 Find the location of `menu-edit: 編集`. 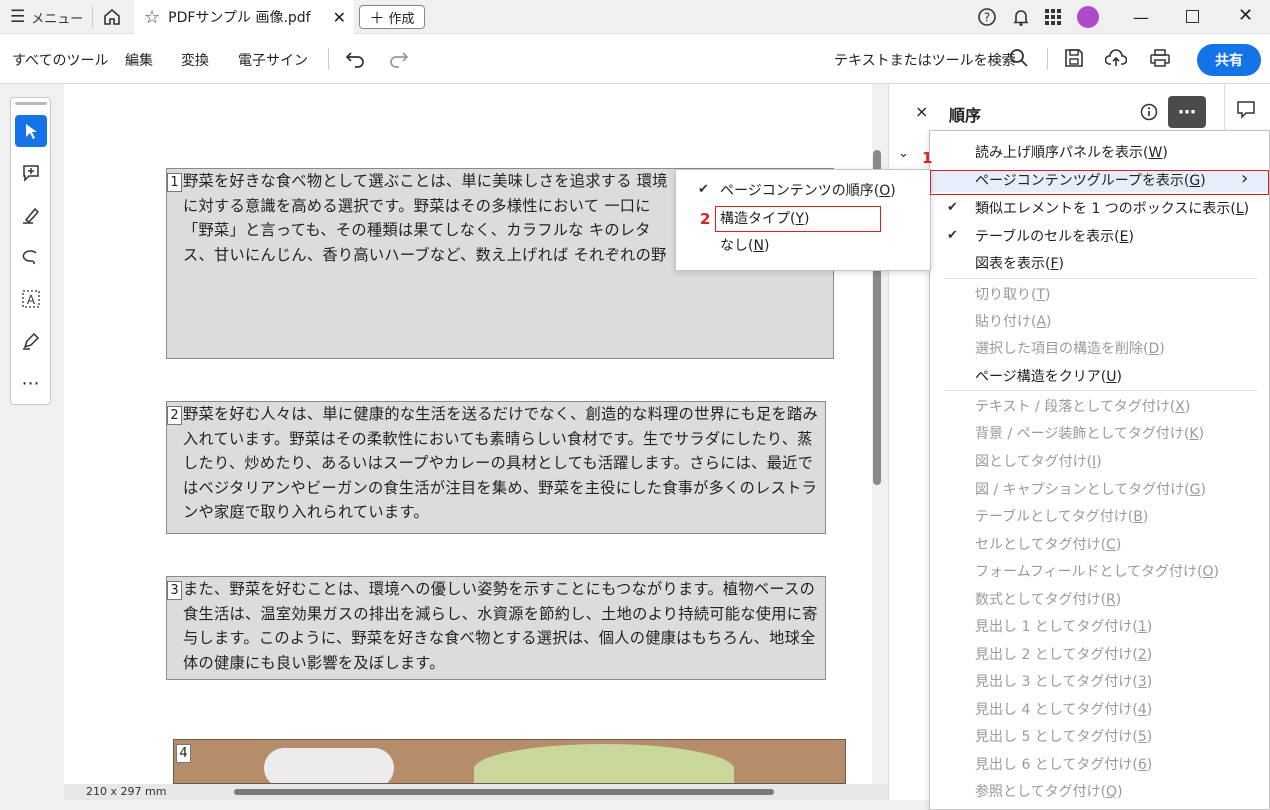

menu-edit: 編集 is located at coordinates (139, 60).